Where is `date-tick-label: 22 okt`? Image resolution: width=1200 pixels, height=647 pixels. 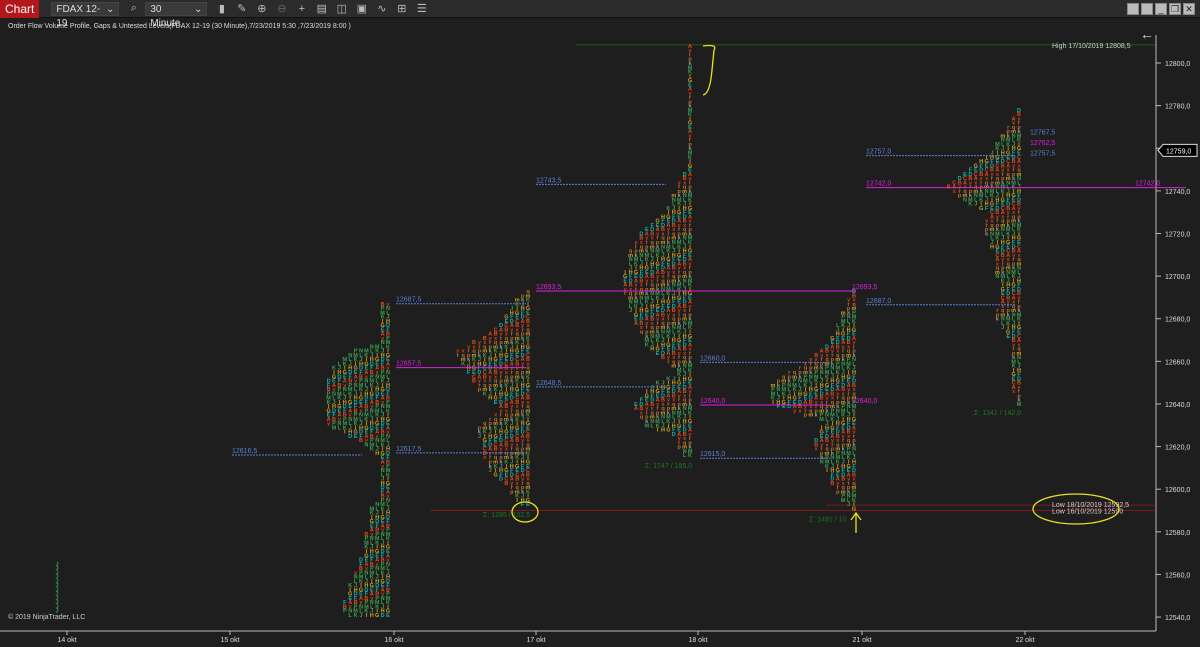 date-tick-label: 22 okt is located at coordinates (1024, 640).